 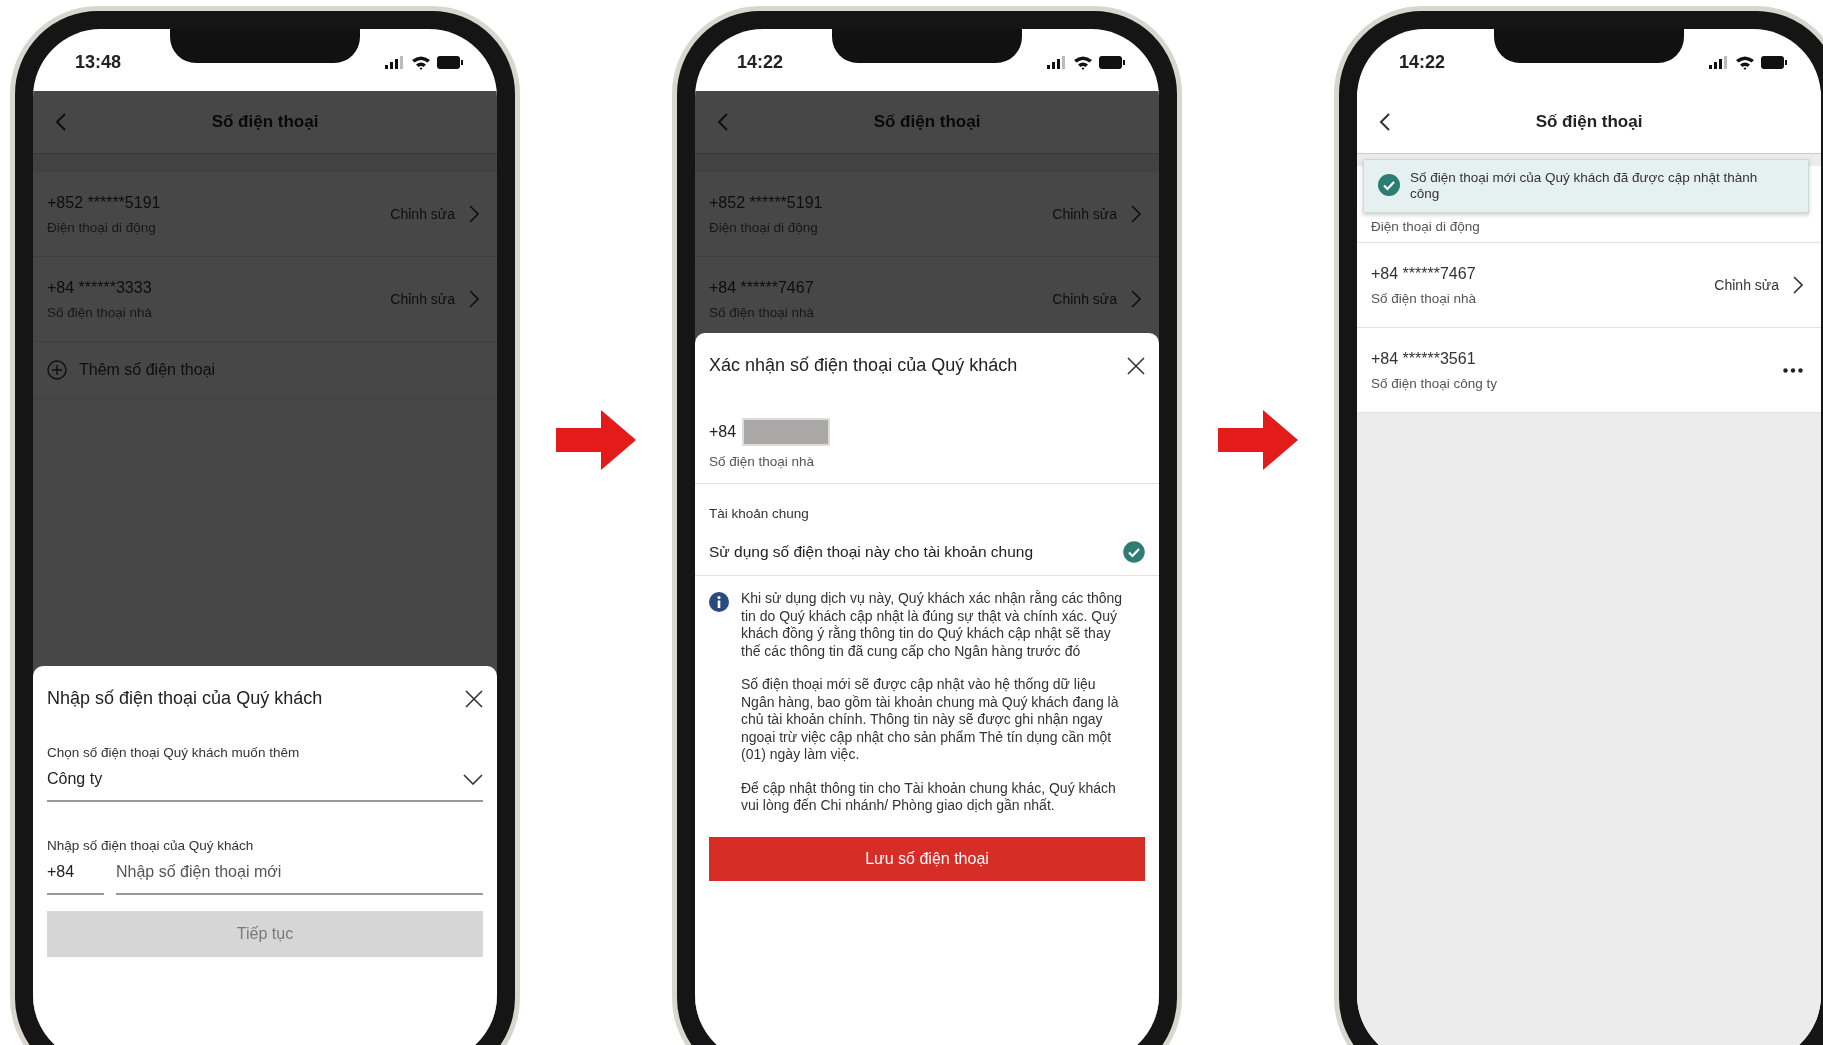 What do you see at coordinates (299, 877) in the screenshot?
I see `phone-input: Nhập số điện thoại mới` at bounding box center [299, 877].